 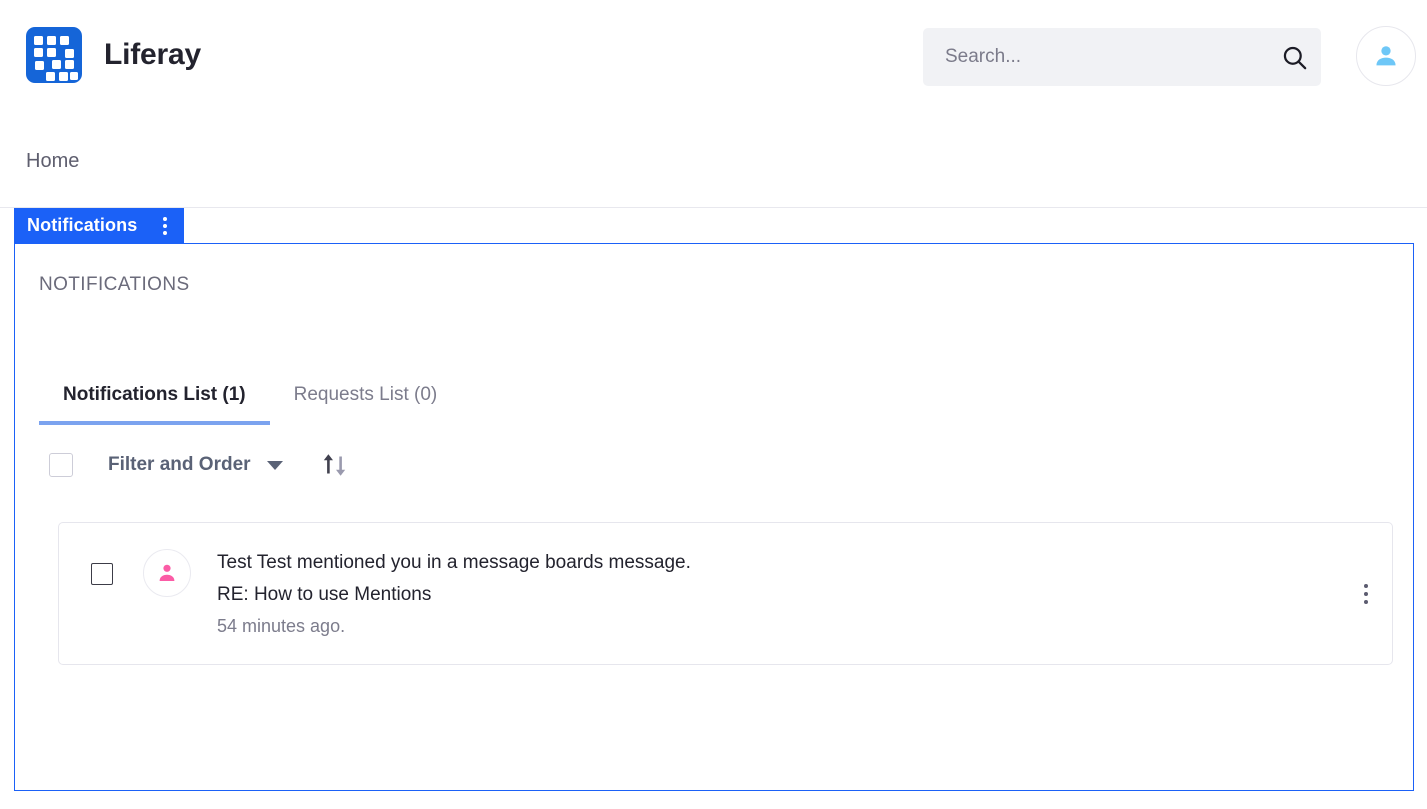 What do you see at coordinates (102, 574) in the screenshot?
I see `notification-select-checkbox` at bounding box center [102, 574].